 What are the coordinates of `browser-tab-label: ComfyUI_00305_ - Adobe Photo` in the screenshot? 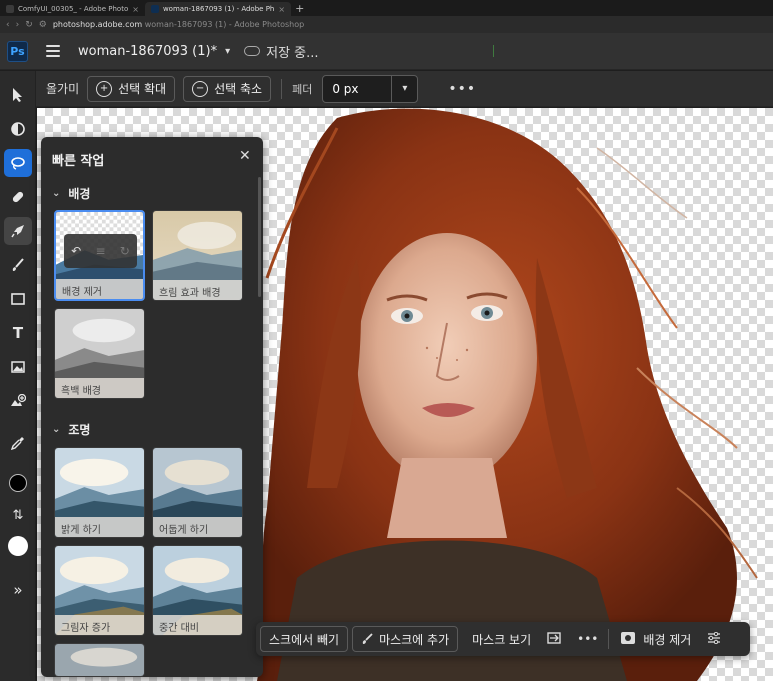 It's located at (73, 9).